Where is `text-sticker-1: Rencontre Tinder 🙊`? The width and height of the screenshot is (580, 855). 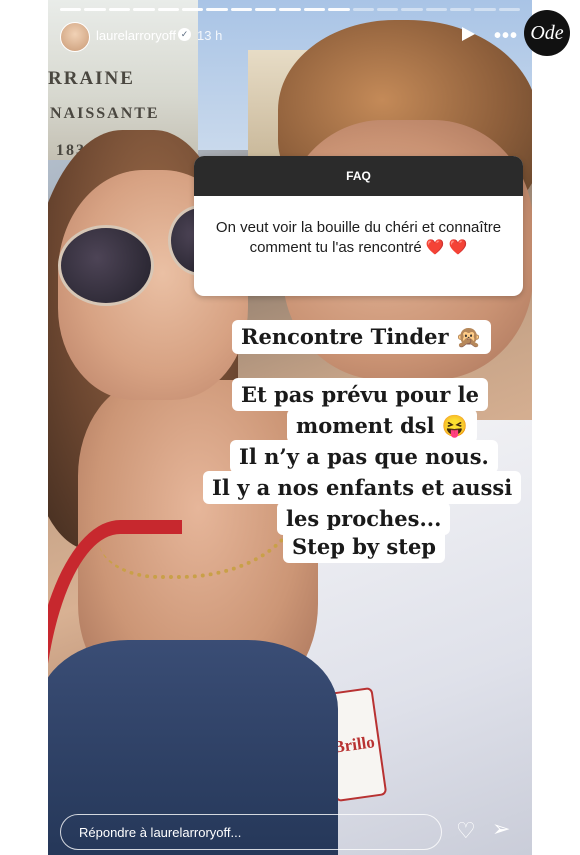 text-sticker-1: Rencontre Tinder 🙊 is located at coordinates (362, 337).